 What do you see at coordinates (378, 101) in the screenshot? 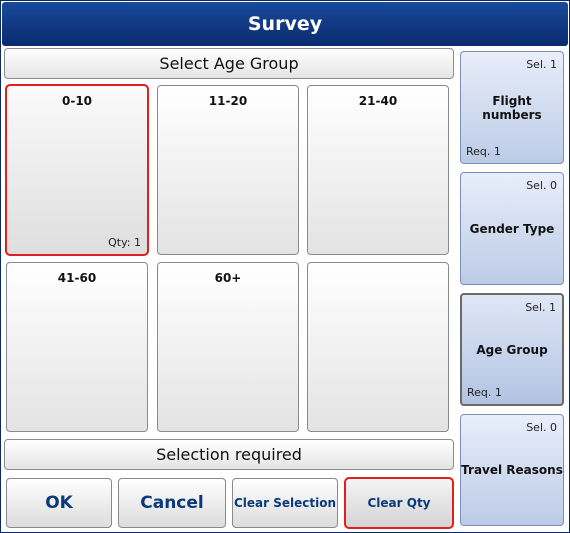
I see `tile-label: 21-40` at bounding box center [378, 101].